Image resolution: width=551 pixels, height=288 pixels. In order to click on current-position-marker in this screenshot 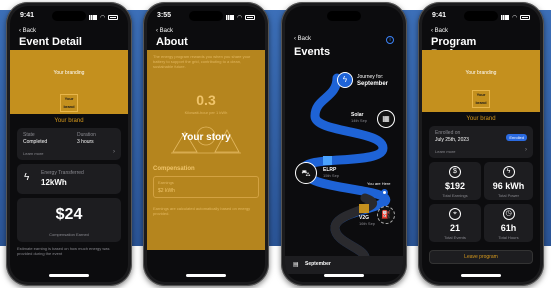, I will do `click(384, 192)`.